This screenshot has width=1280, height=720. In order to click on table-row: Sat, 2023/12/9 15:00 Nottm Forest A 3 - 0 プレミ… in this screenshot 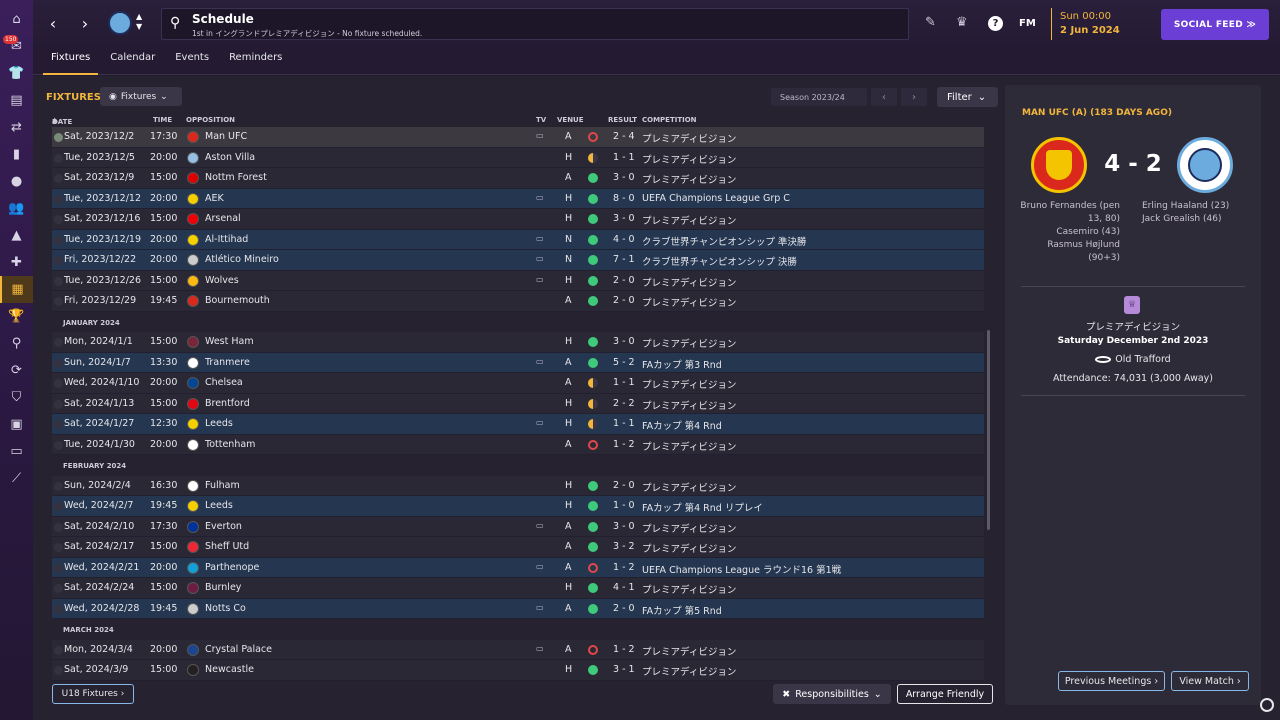, I will do `click(518, 178)`.